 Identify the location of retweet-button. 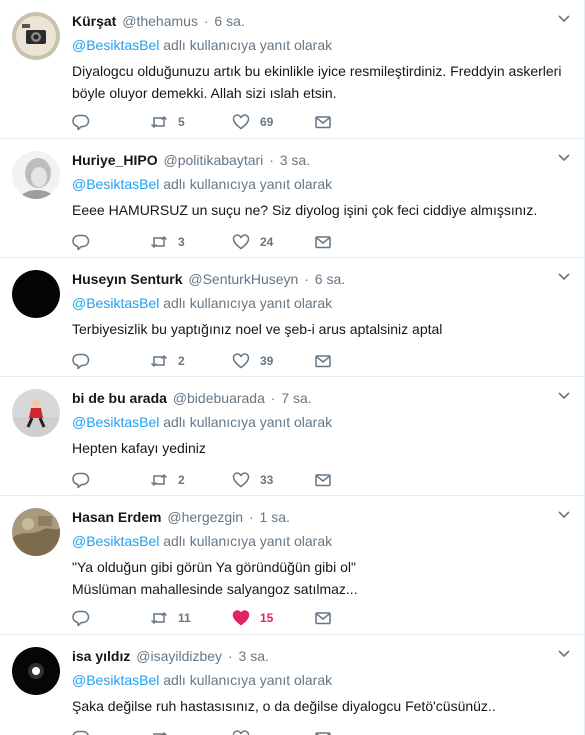
(159, 731).